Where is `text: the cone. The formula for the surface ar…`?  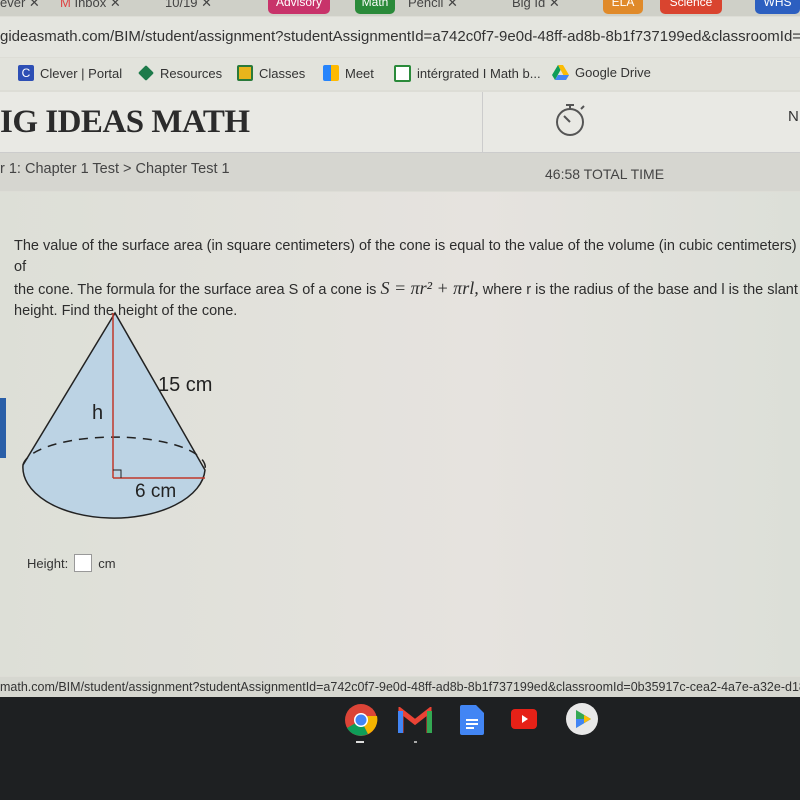 text: the cone. The formula for the surface ar… is located at coordinates (197, 290).